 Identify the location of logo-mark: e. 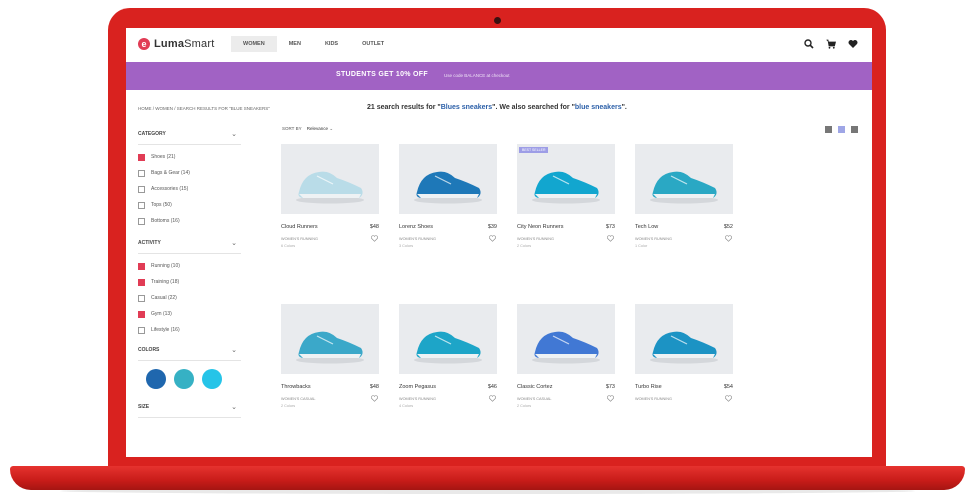
(144, 44).